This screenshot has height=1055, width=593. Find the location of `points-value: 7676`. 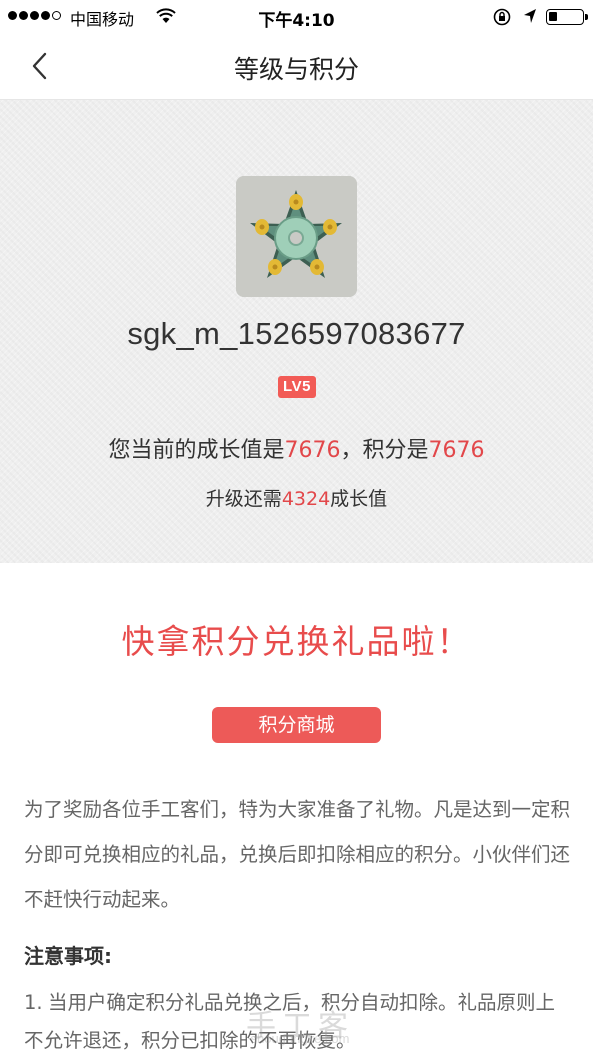

points-value: 7676 is located at coordinates (456, 450).